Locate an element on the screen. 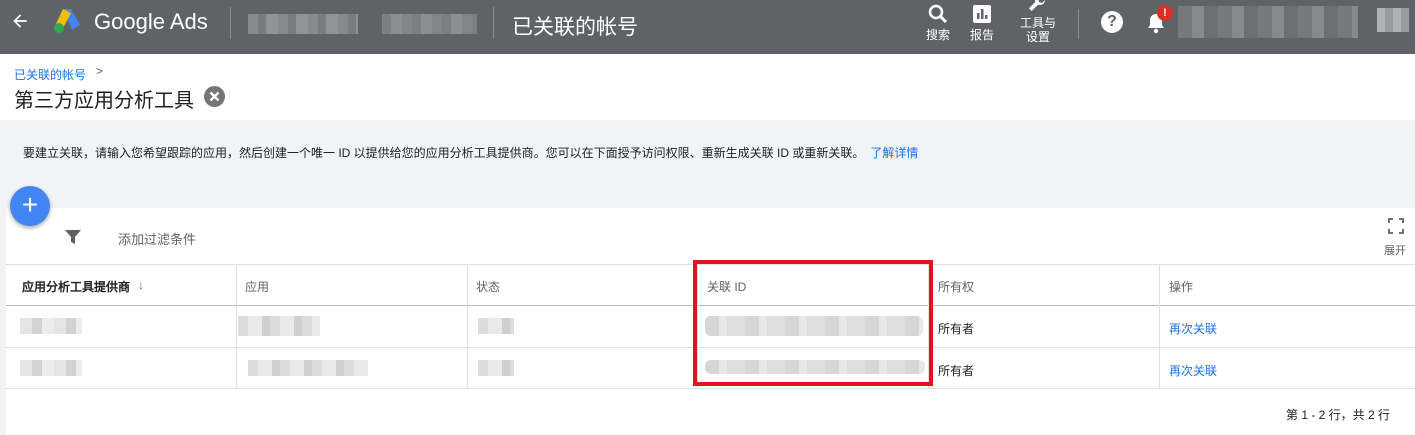 This screenshot has width=1415, height=435. reports-button: 报告 is located at coordinates (982, 22).